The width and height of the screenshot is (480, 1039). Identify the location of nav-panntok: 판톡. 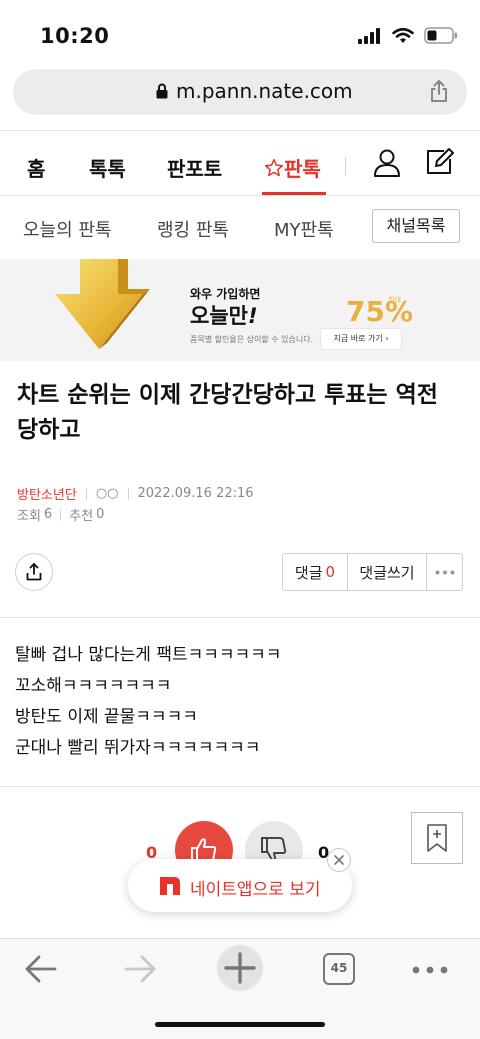
(292, 167).